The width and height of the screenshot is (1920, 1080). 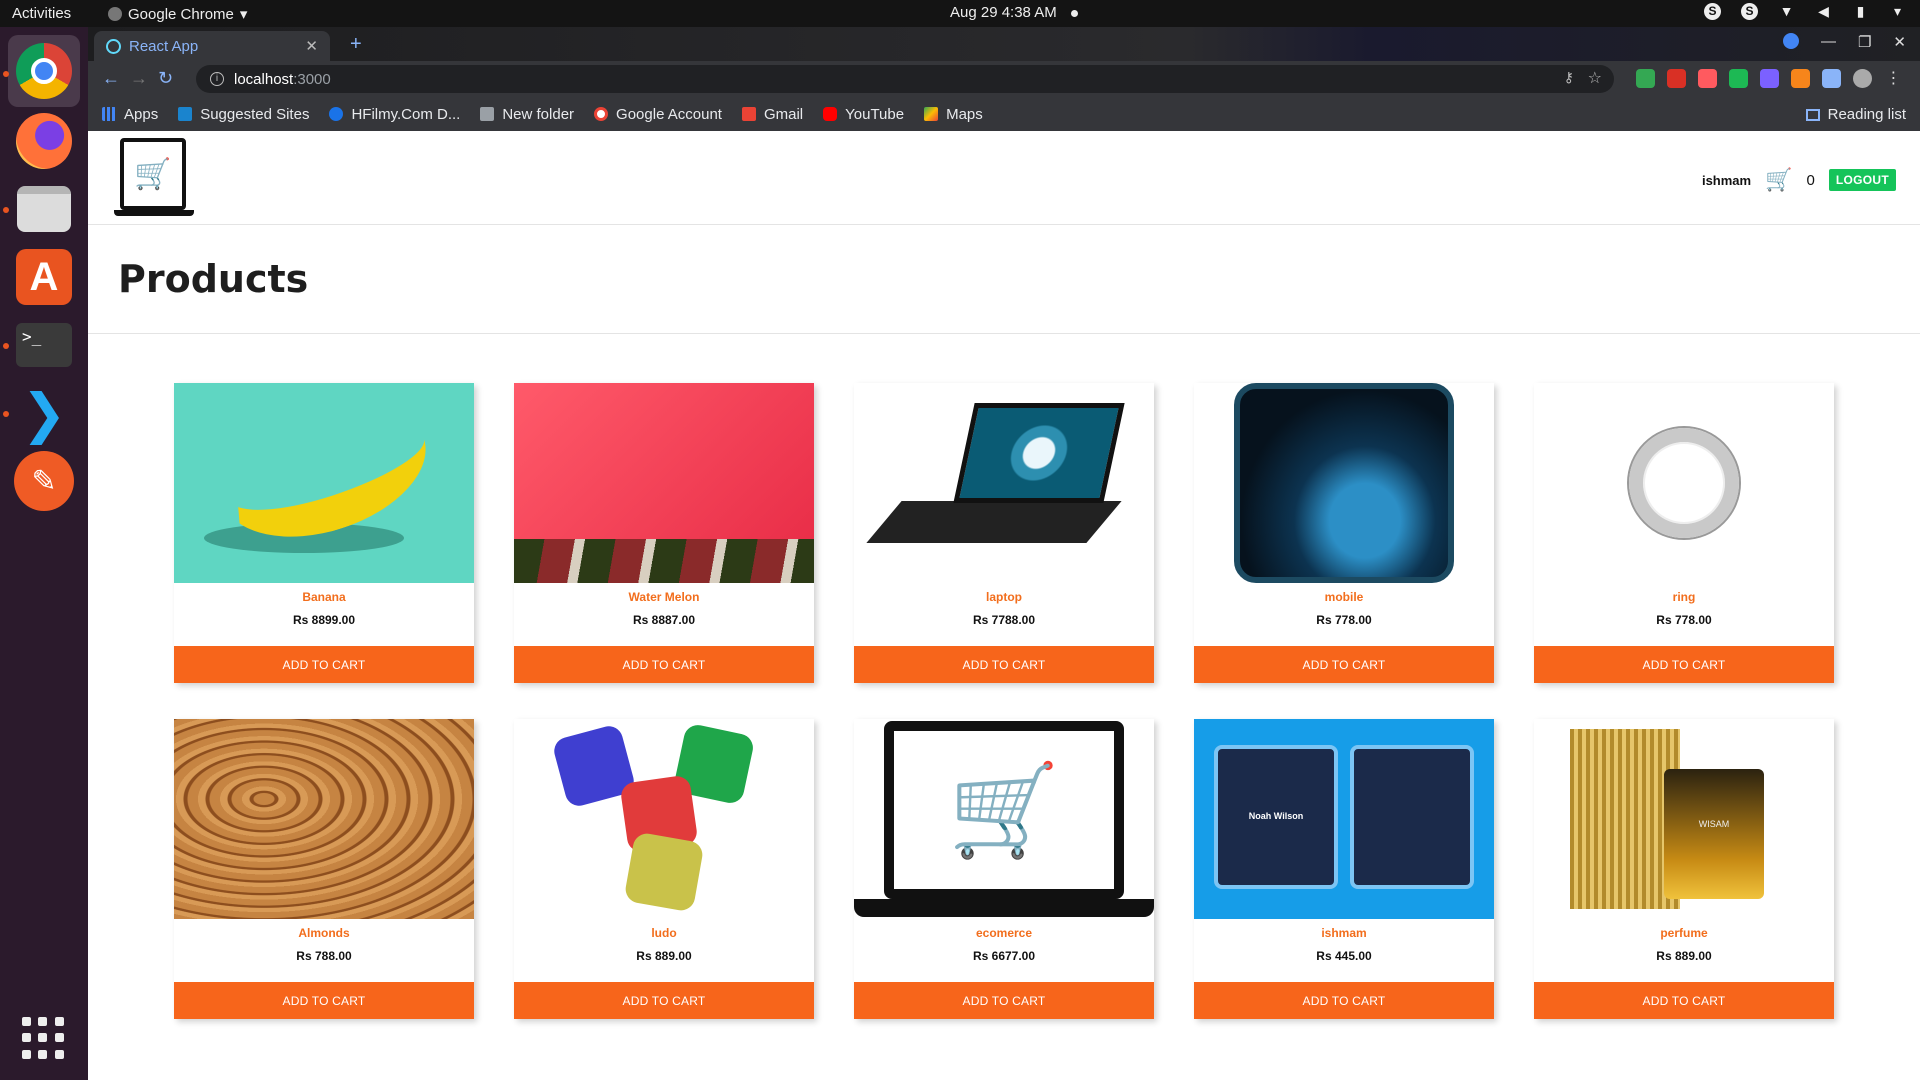 What do you see at coordinates (1344, 819) in the screenshot?
I see `product-image-id-card: Noah Wilson` at bounding box center [1344, 819].